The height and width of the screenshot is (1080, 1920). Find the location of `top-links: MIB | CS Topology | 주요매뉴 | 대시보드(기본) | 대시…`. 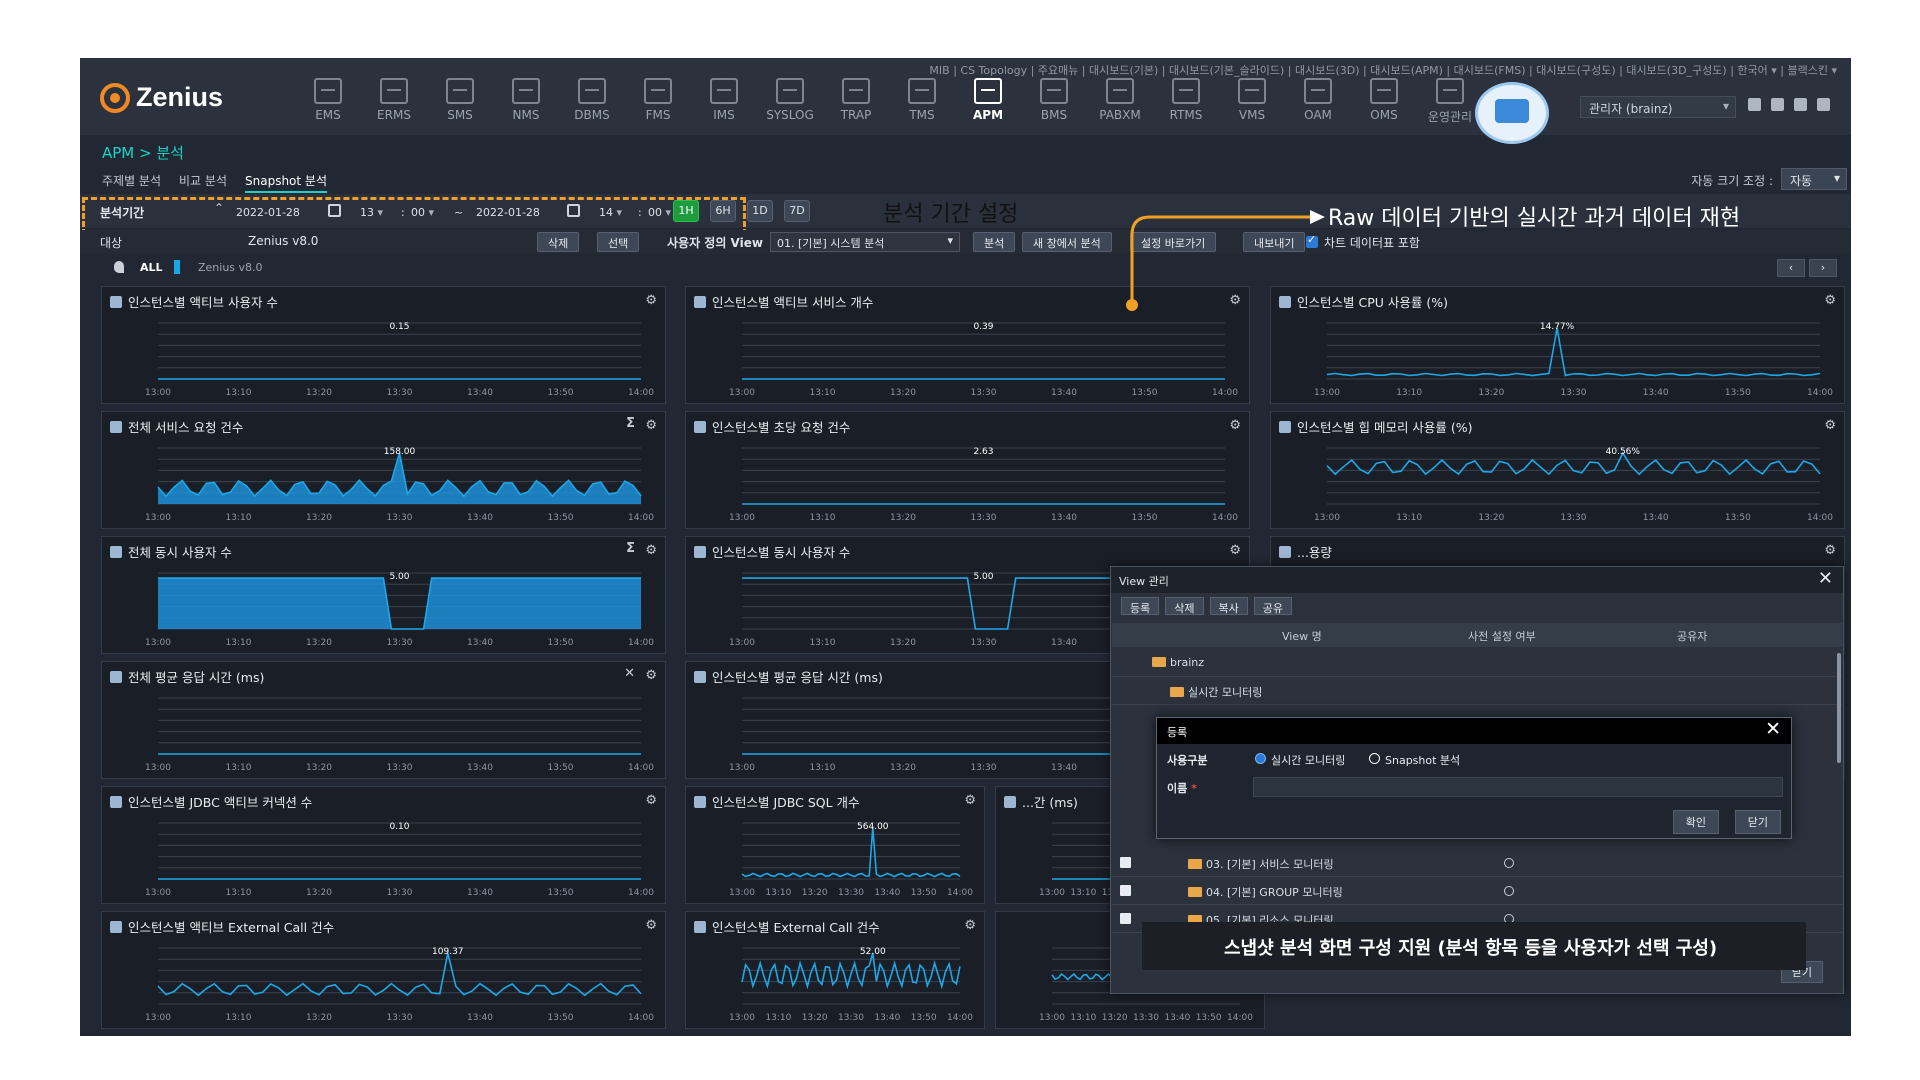

top-links: MIB | CS Topology | 주요매뉴 | 대시보드(기본) | 대시… is located at coordinates (1383, 70).